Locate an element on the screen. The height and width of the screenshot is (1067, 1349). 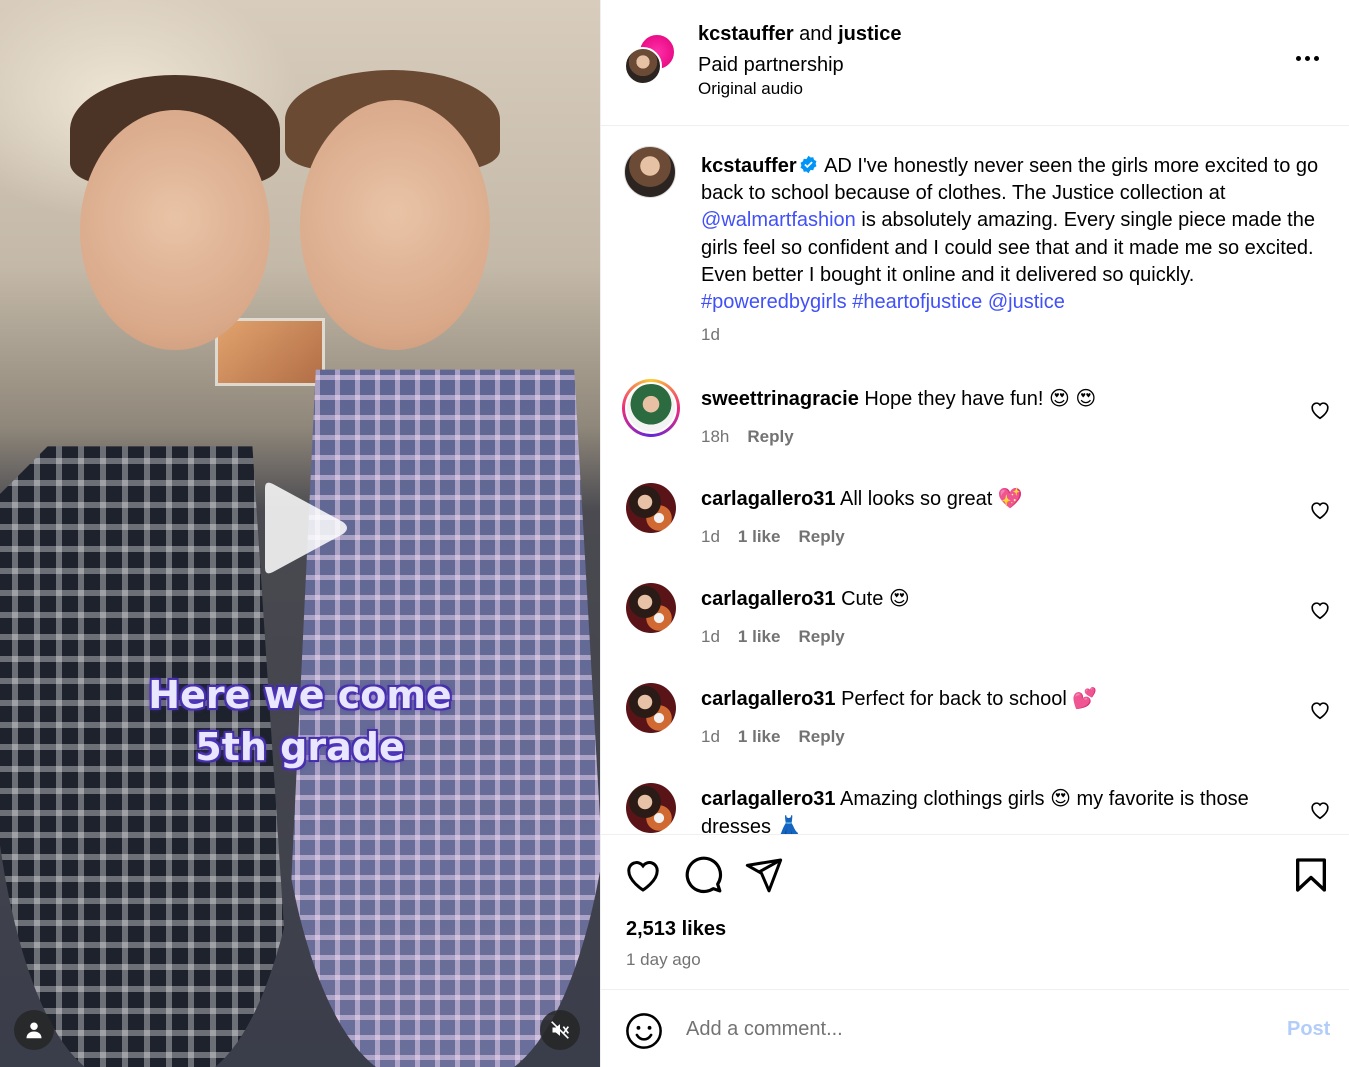
play-icon is located at coordinates (305, 528).